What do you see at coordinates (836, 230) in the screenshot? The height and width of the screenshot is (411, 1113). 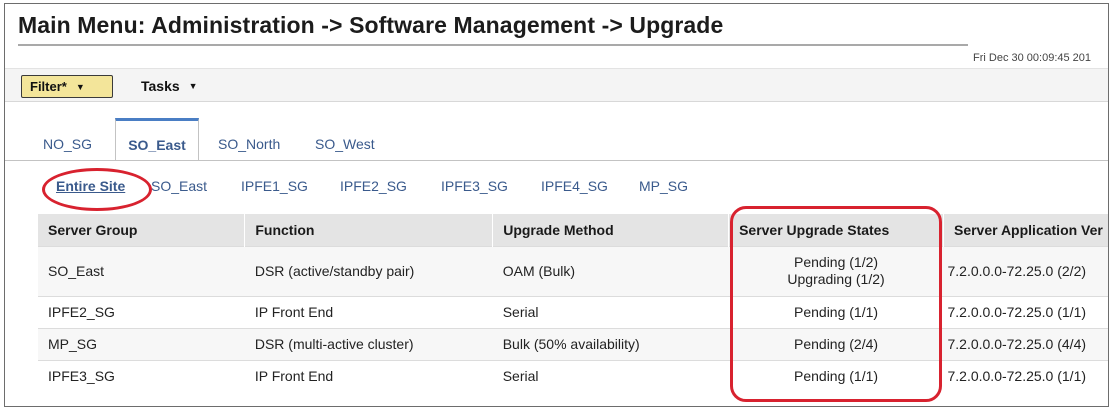 I see `column-header-upgrade-states: Server Upgrade States` at bounding box center [836, 230].